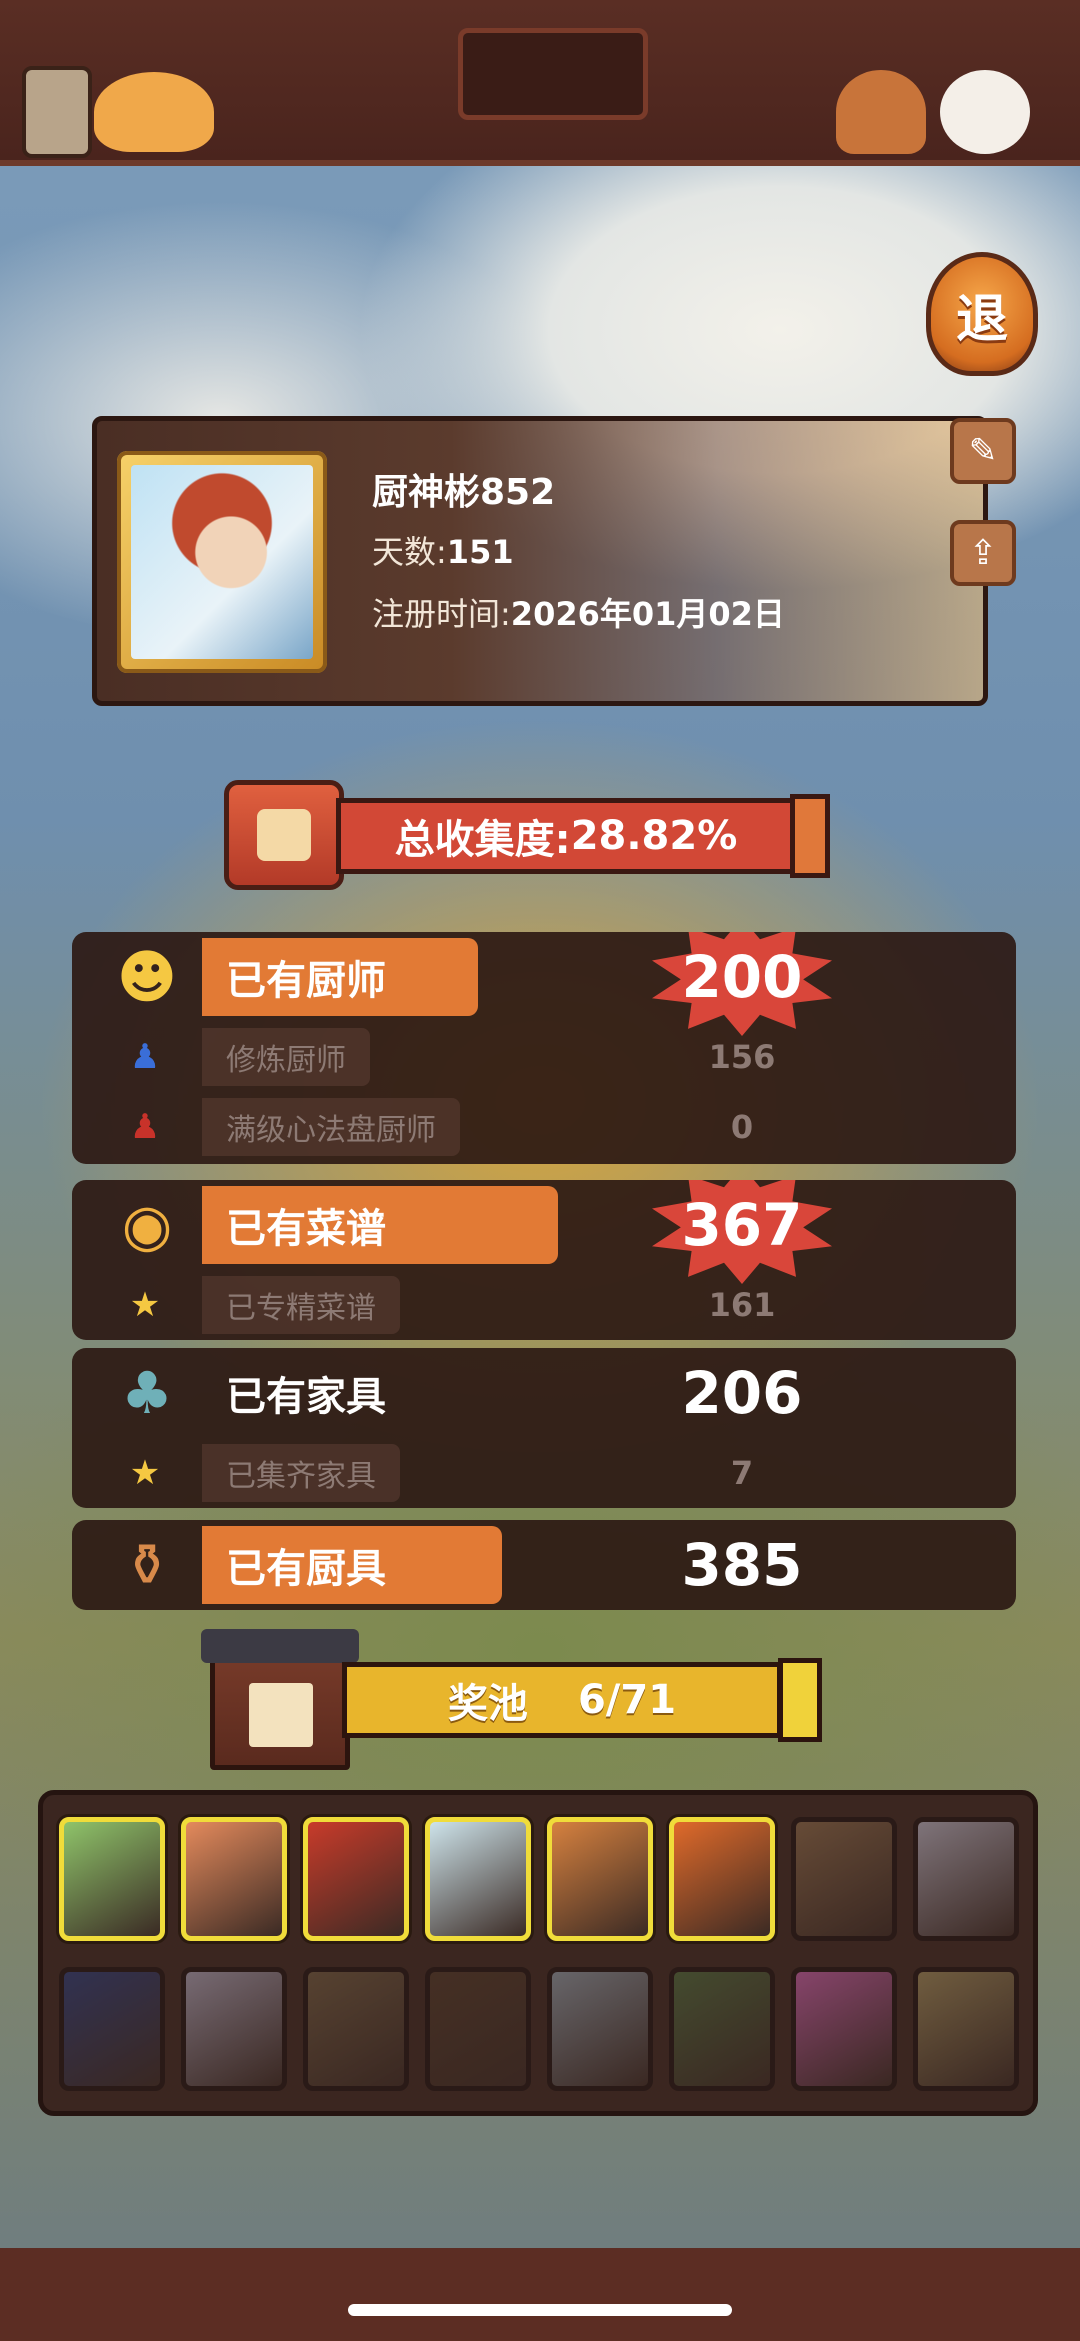 This screenshot has width=1080, height=2341. What do you see at coordinates (280, 1699) in the screenshot?
I see `pool-house-icon` at bounding box center [280, 1699].